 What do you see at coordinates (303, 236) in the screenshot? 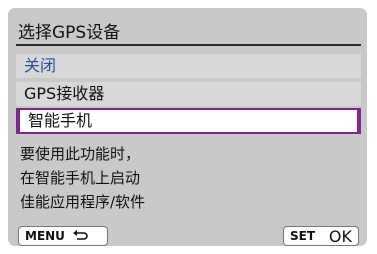
I see `set-button-label: SET` at bounding box center [303, 236].